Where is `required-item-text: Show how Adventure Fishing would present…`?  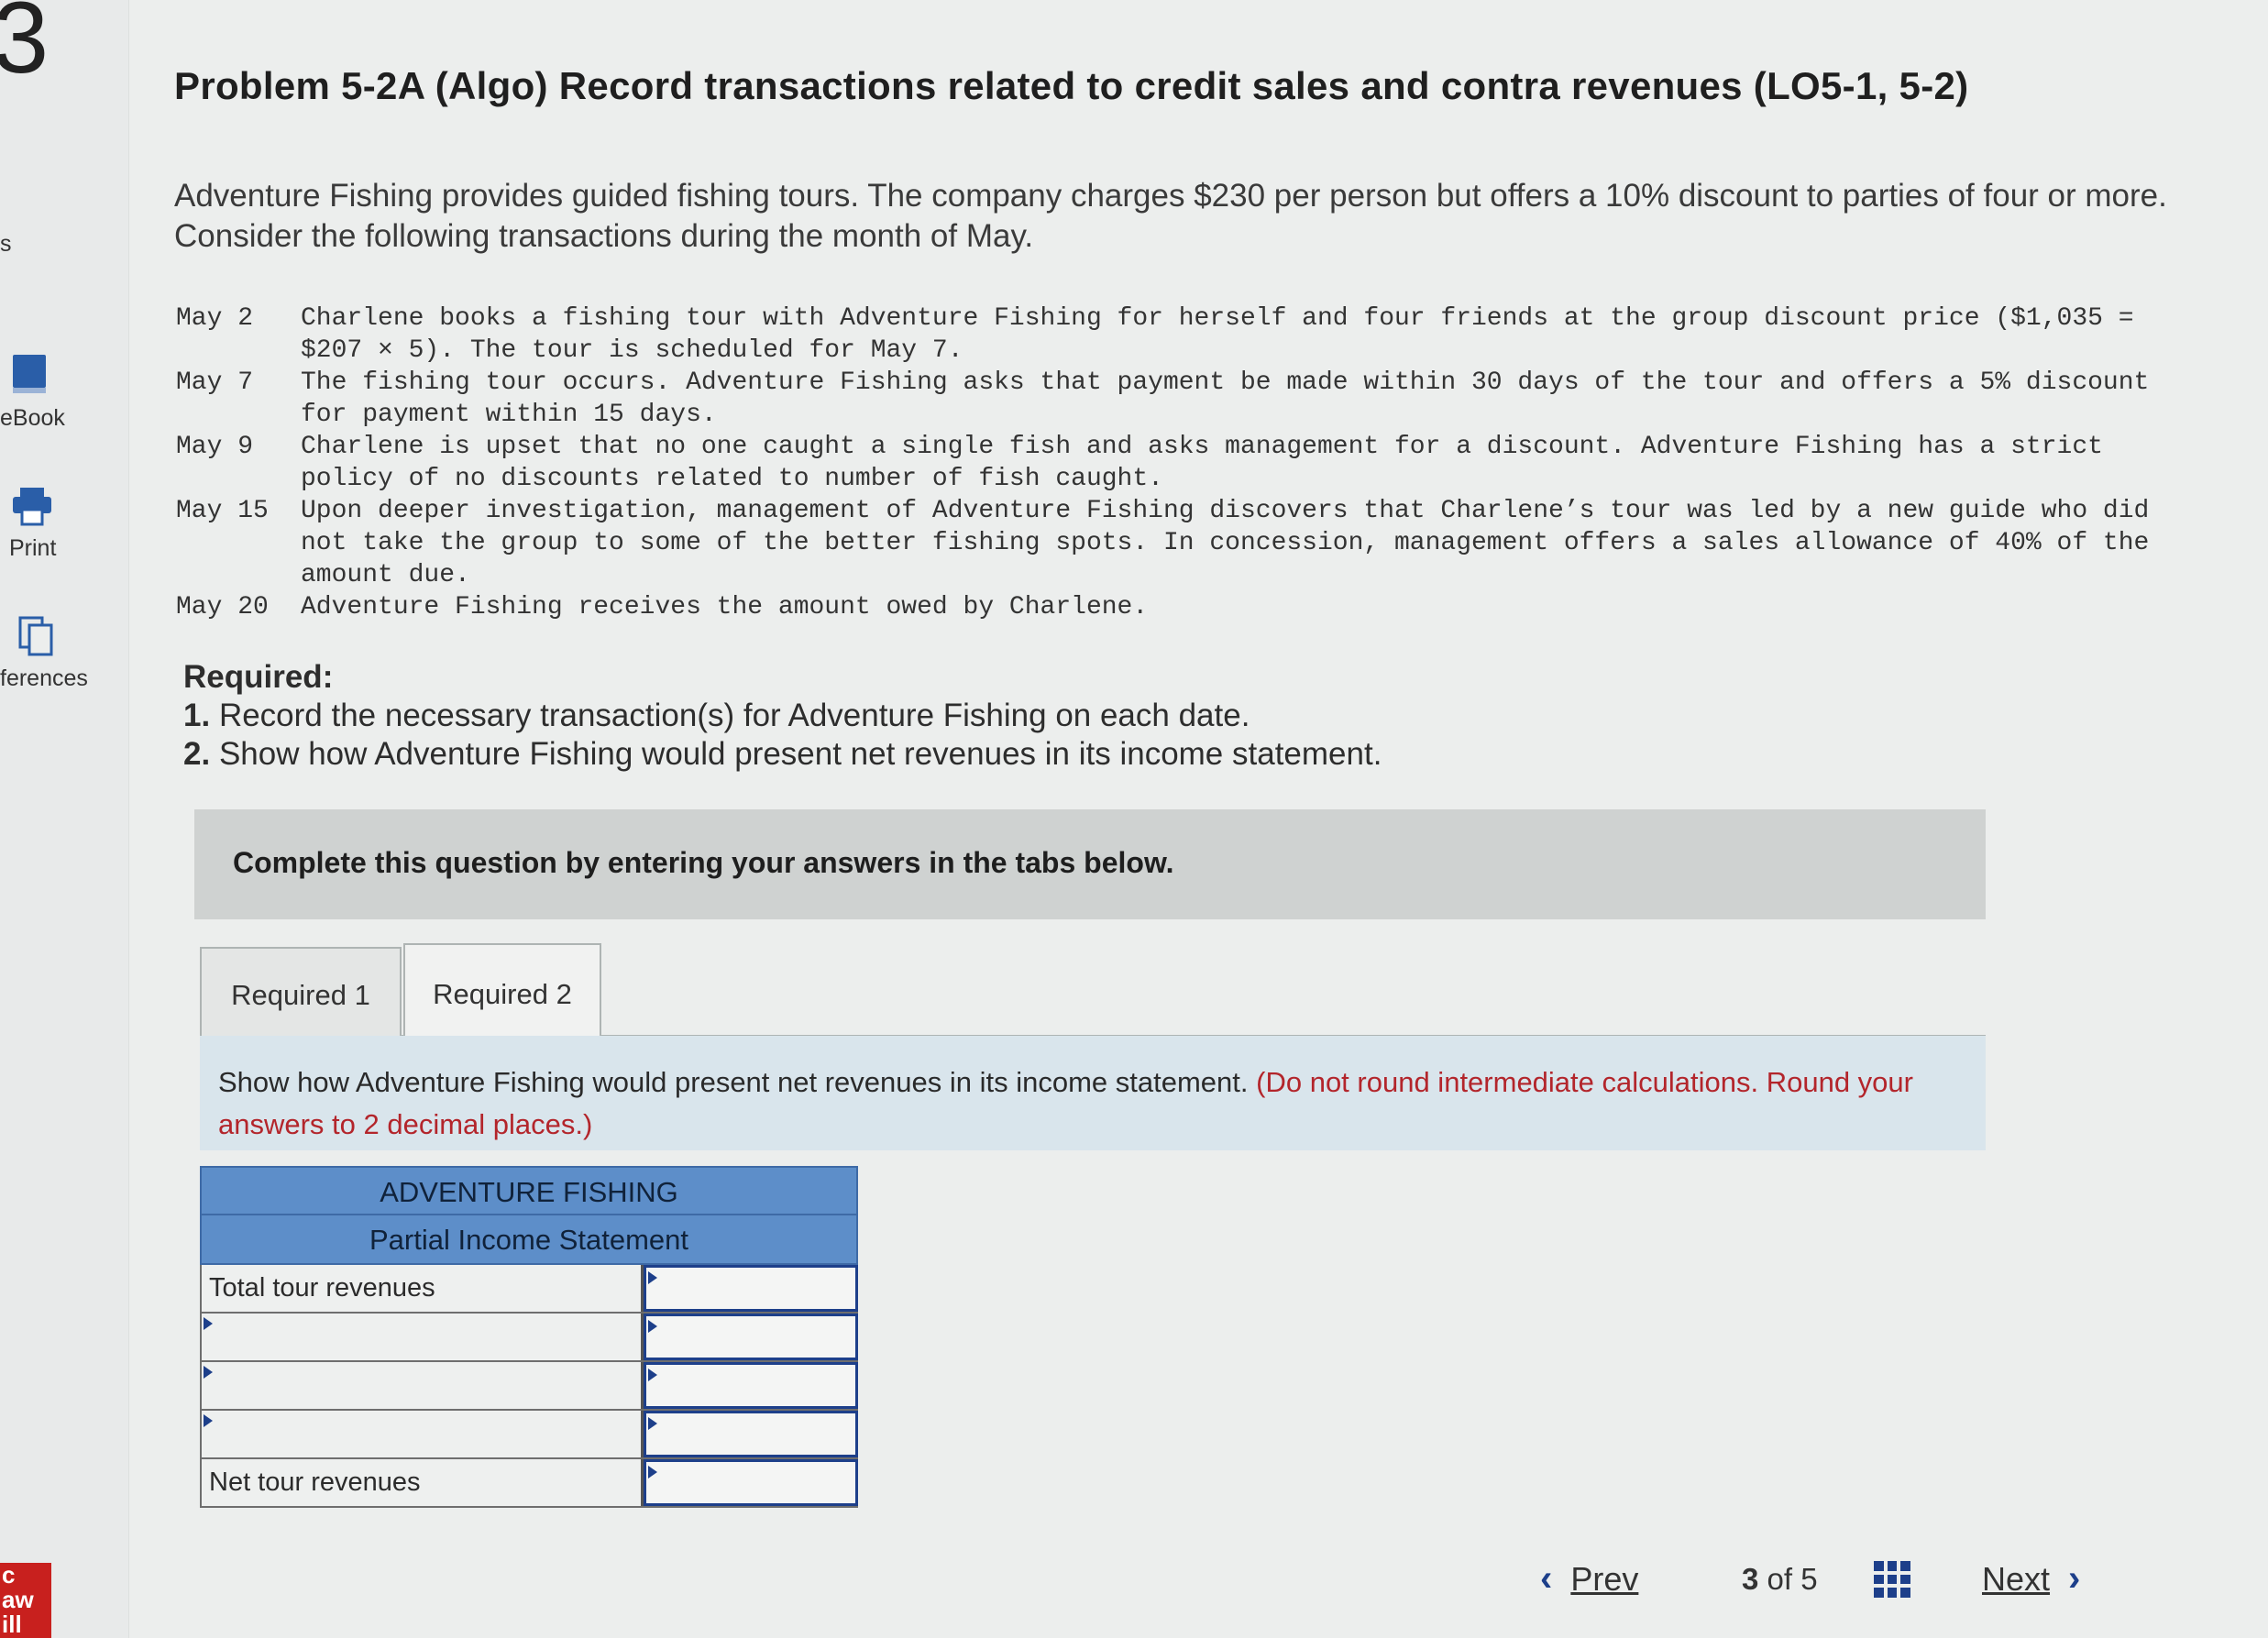 required-item-text: Show how Adventure Fishing would present… is located at coordinates (800, 754).